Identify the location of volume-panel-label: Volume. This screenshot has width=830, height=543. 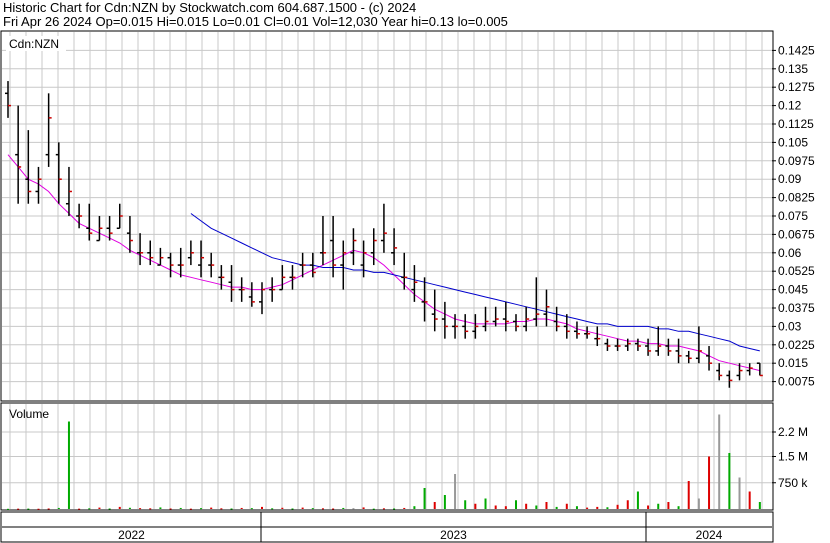
(29, 414).